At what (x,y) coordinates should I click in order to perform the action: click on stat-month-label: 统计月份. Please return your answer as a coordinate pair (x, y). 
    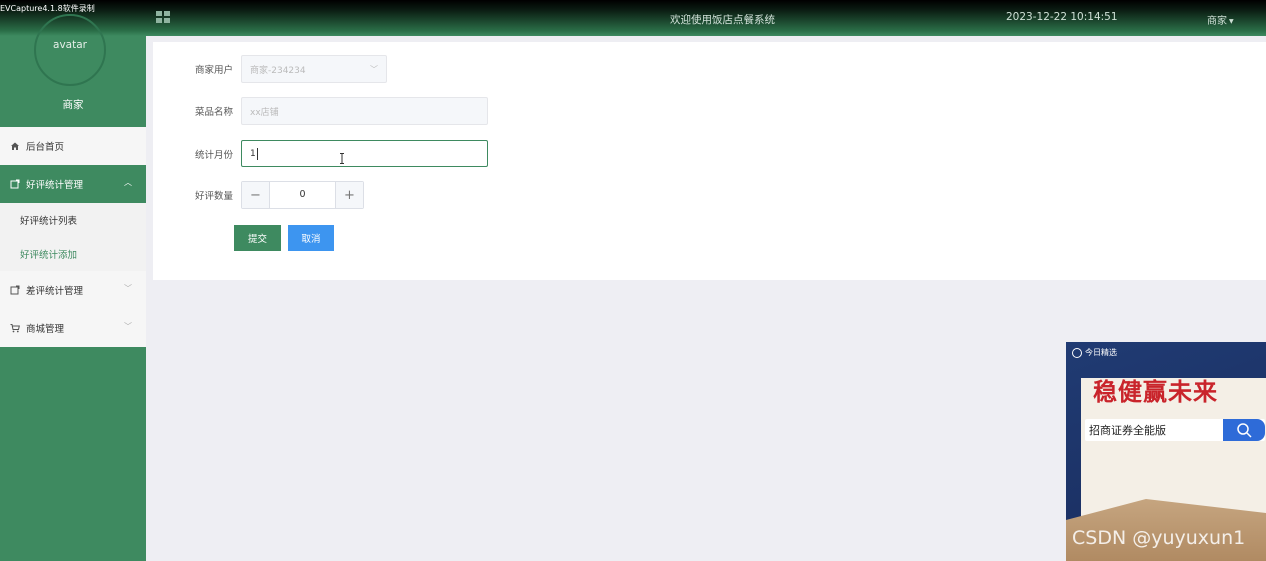
    Looking at the image, I should click on (213, 155).